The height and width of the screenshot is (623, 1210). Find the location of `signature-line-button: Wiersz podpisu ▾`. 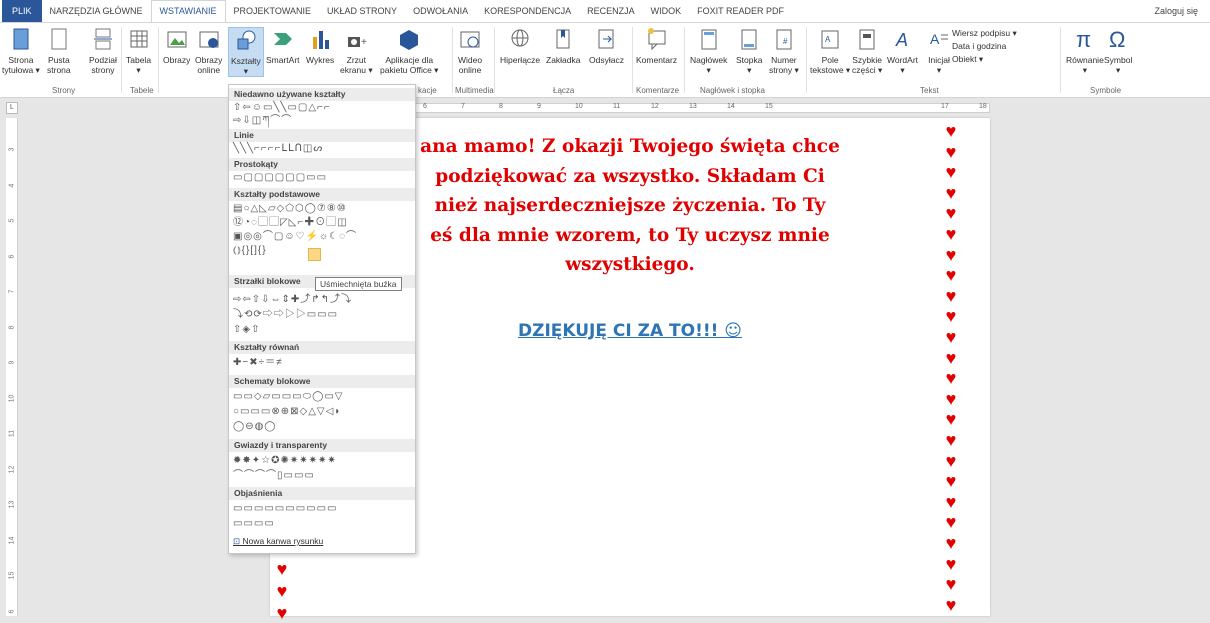

signature-line-button: Wiersz podpisu ▾ is located at coordinates (984, 33).